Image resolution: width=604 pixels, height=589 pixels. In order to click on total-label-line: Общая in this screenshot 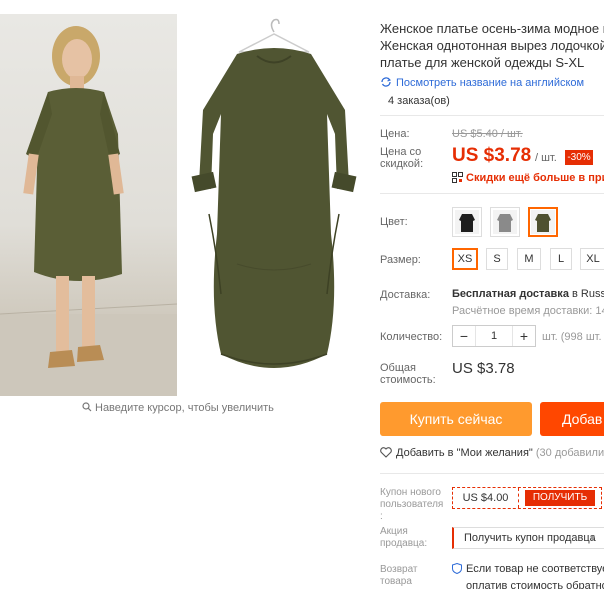, I will do `click(398, 368)`.